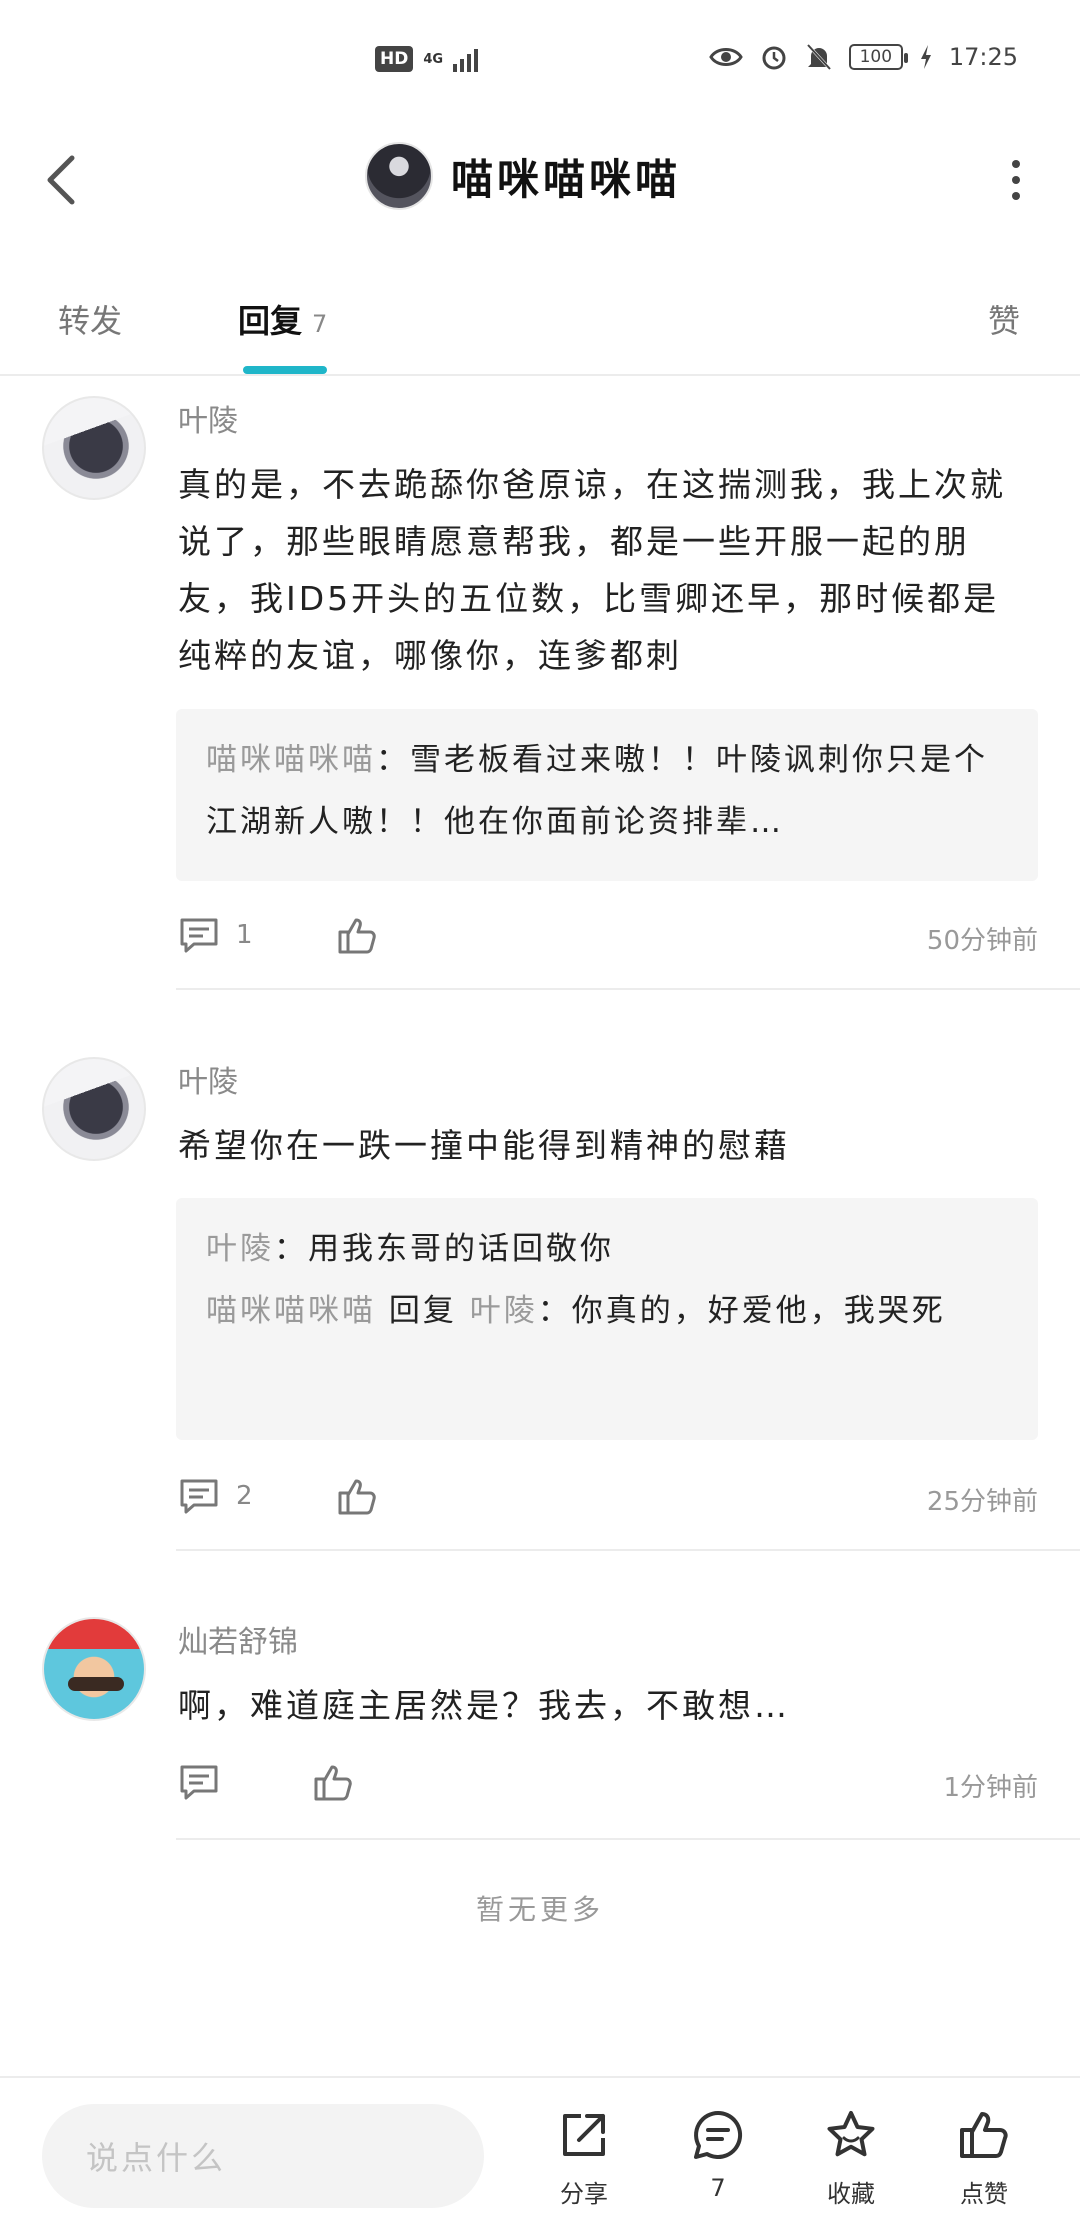  What do you see at coordinates (608, 938) in the screenshot?
I see `comment-actions: 1 50分钟前` at bounding box center [608, 938].